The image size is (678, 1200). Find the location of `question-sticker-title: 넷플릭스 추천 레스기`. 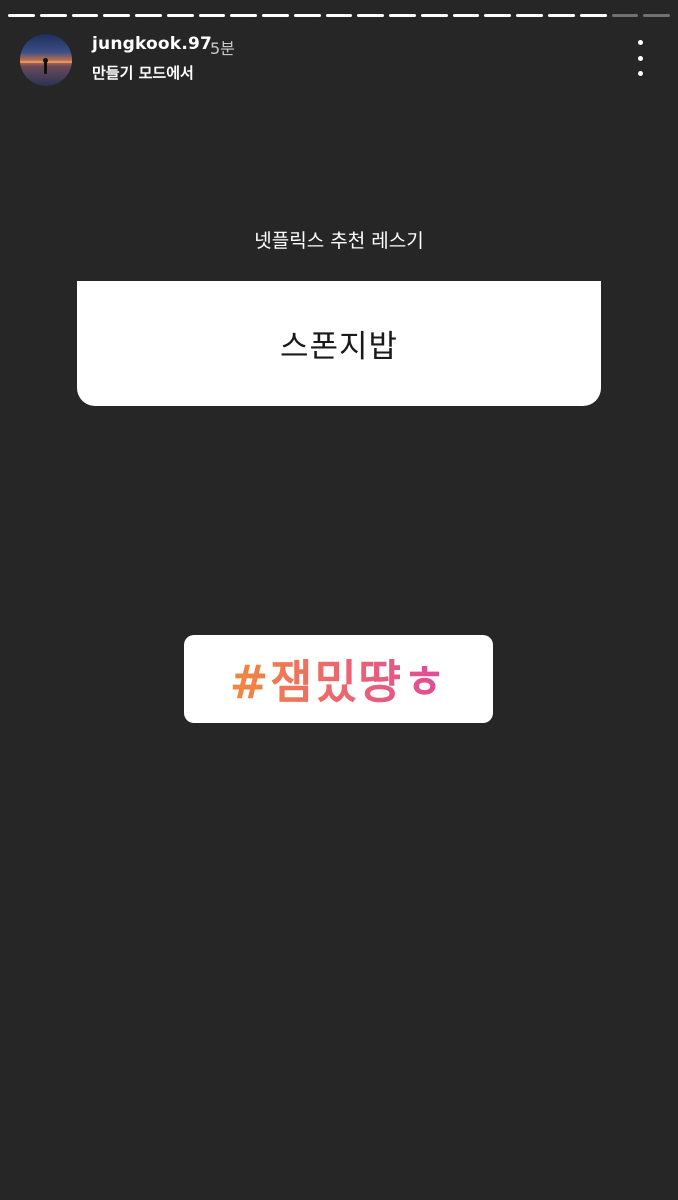

question-sticker-title: 넷플릭스 추천 레스기 is located at coordinates (339, 241).